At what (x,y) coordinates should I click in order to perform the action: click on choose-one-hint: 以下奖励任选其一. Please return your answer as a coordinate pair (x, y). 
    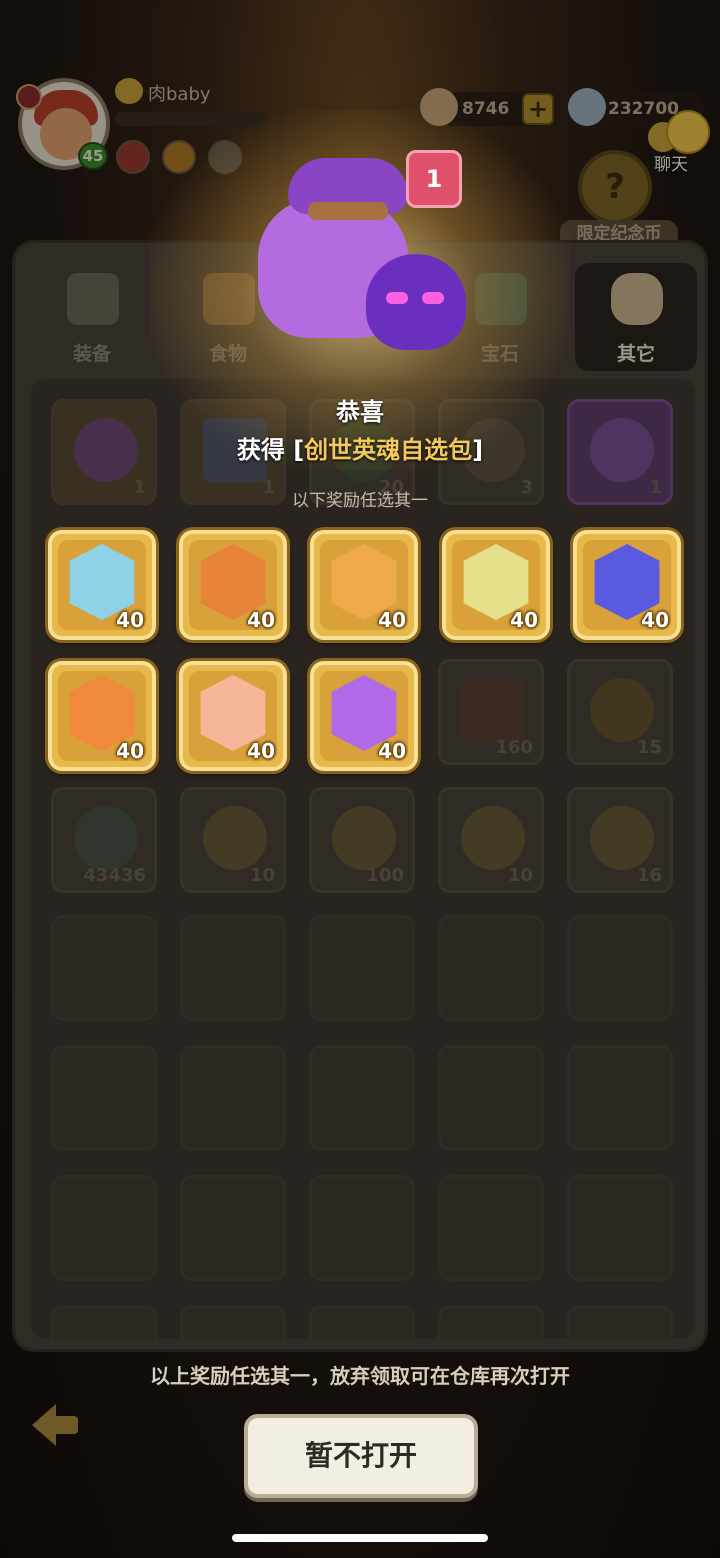
    Looking at the image, I should click on (360, 501).